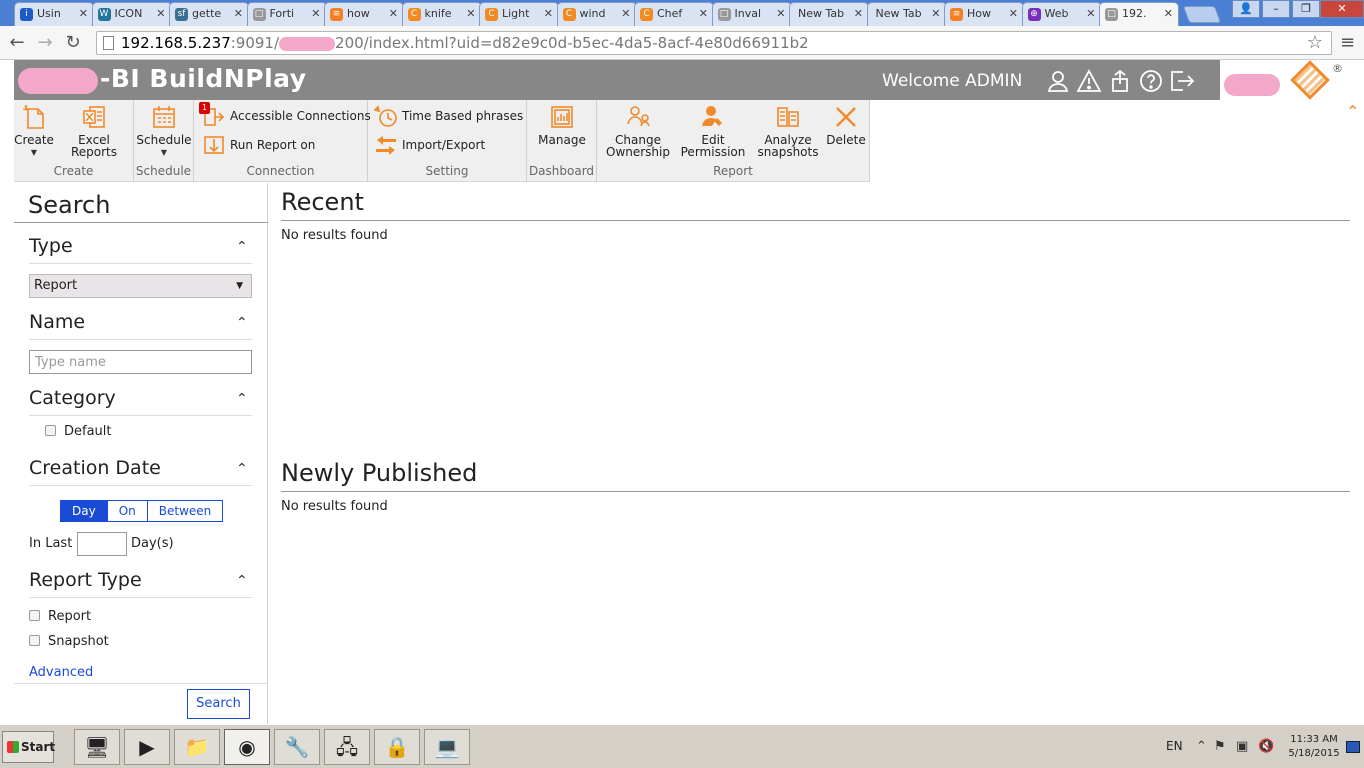 This screenshot has width=1364, height=768. I want to click on volume-muted-icon: 🔇, so click(1266, 746).